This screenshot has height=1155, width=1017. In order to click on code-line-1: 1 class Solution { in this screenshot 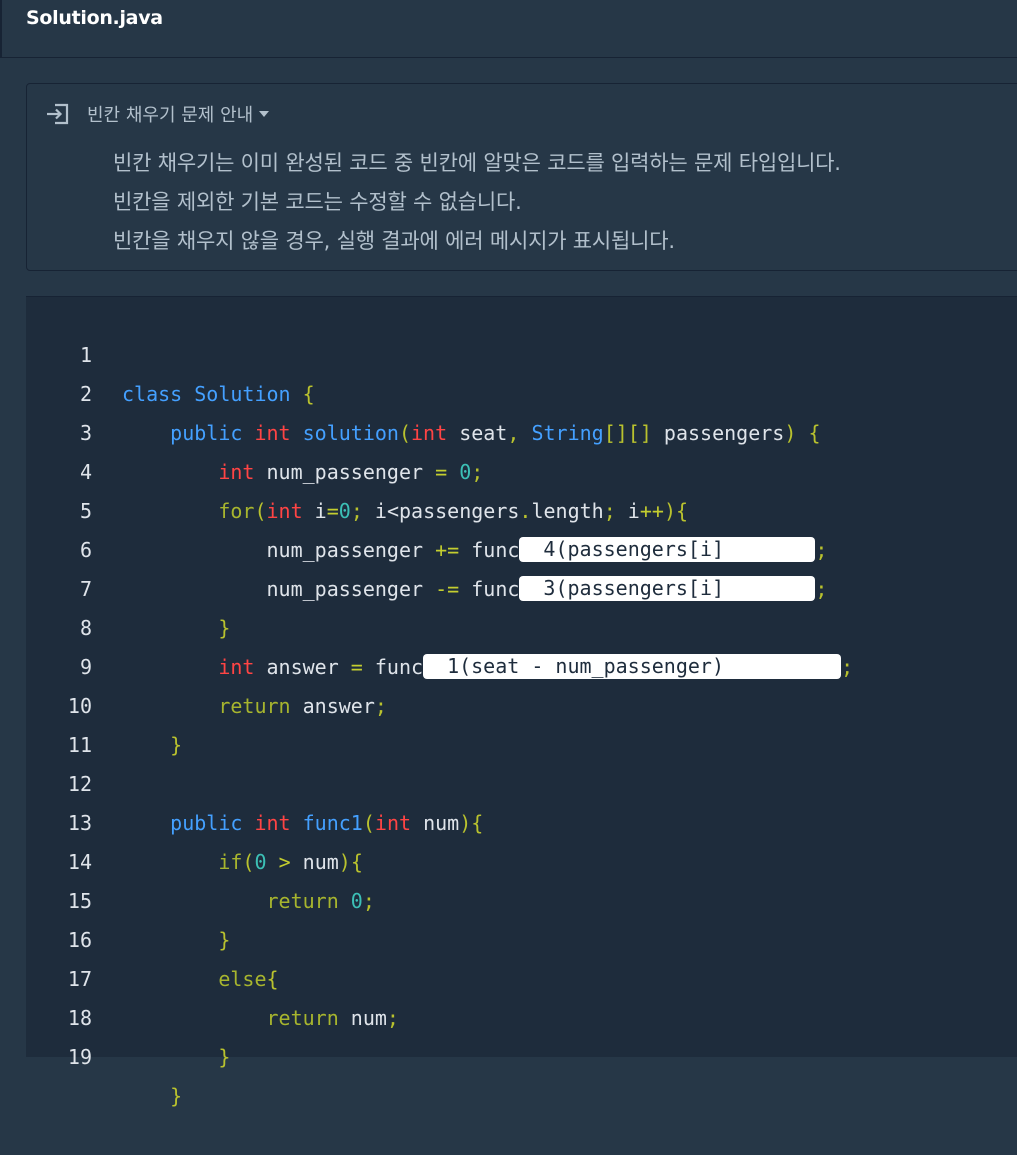, I will do `click(521, 351)`.